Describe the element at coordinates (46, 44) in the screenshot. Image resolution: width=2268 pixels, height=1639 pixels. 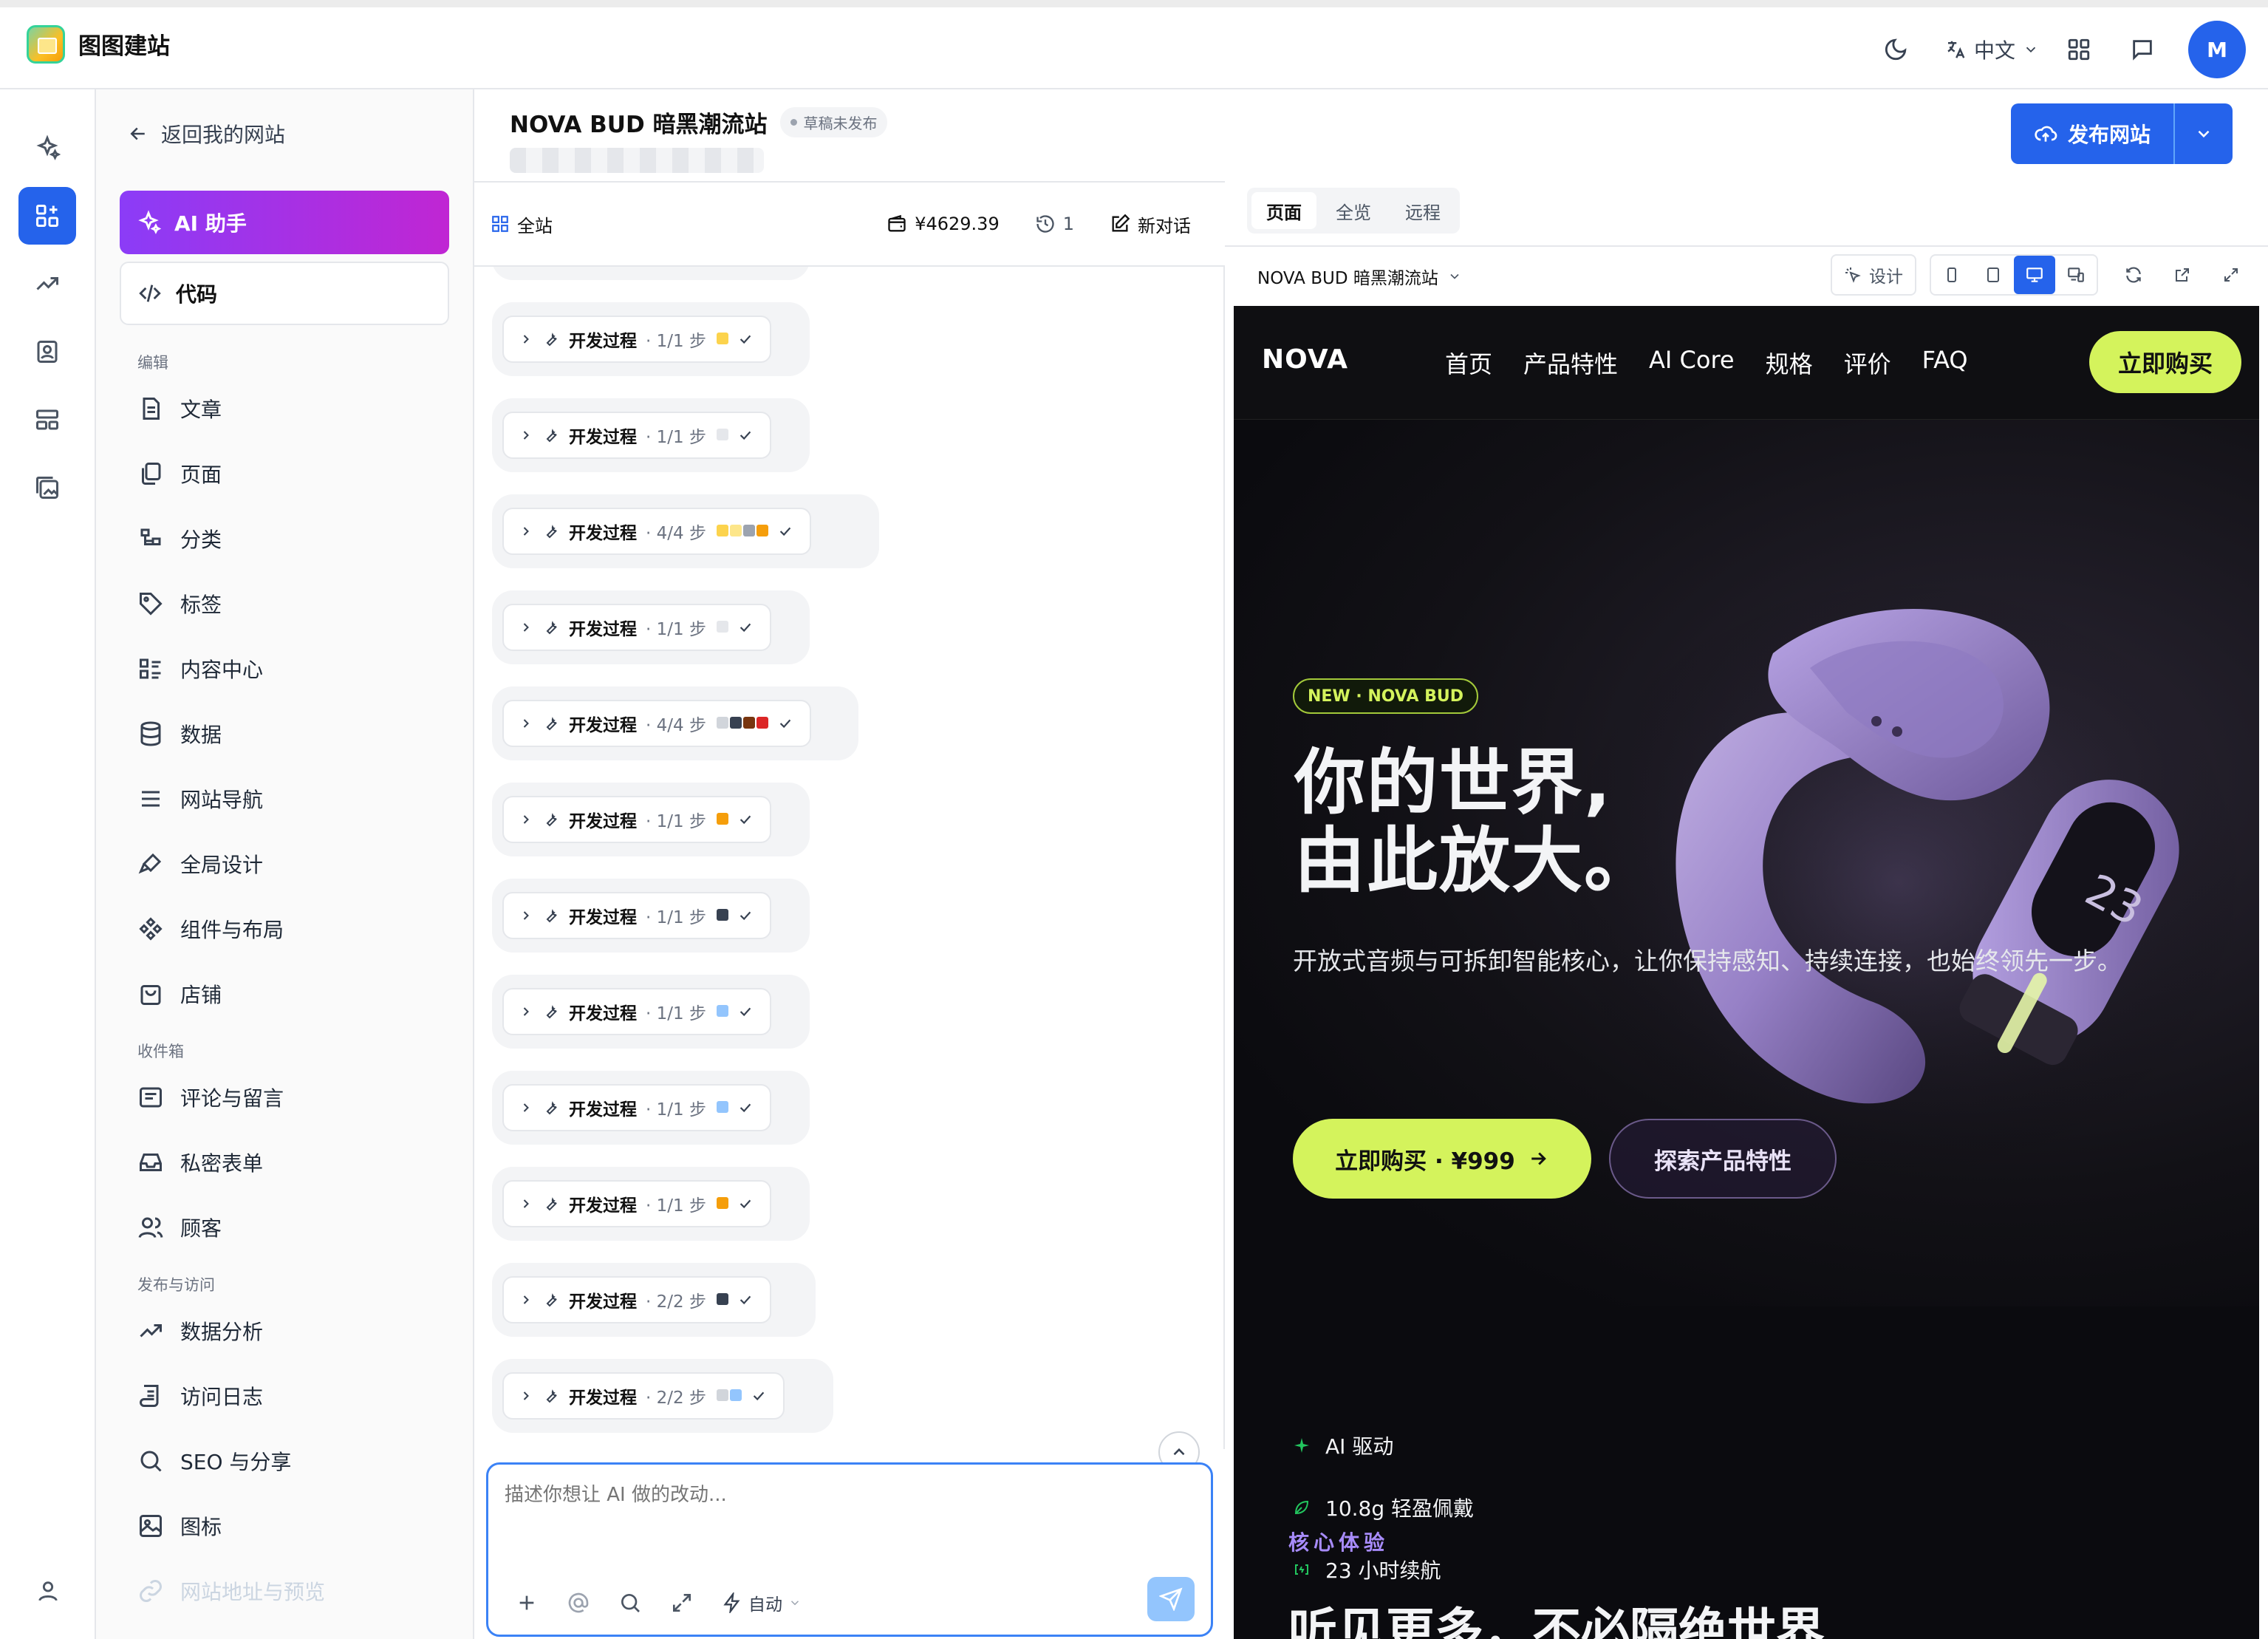
I see `app-logo` at that location.